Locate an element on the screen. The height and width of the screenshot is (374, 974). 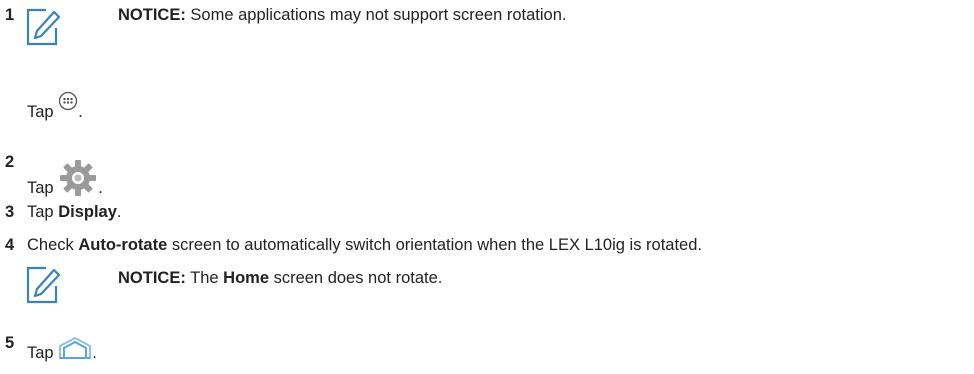
notice-2-pre: The is located at coordinates (204, 278).